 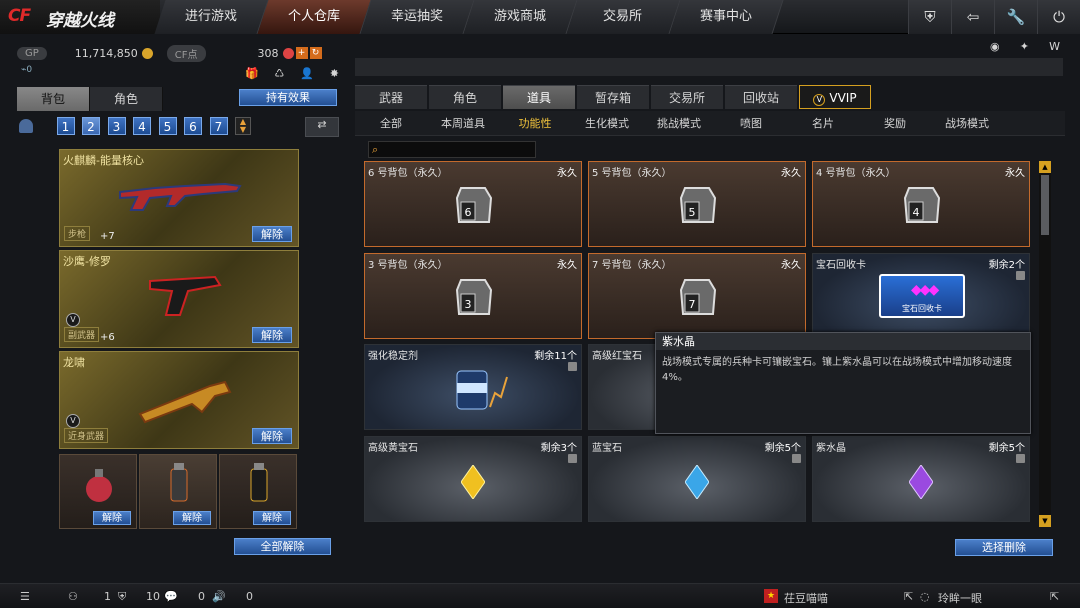 What do you see at coordinates (473, 387) in the screenshot?
I see `item-card: 强化稳定剂 剩余11个` at bounding box center [473, 387].